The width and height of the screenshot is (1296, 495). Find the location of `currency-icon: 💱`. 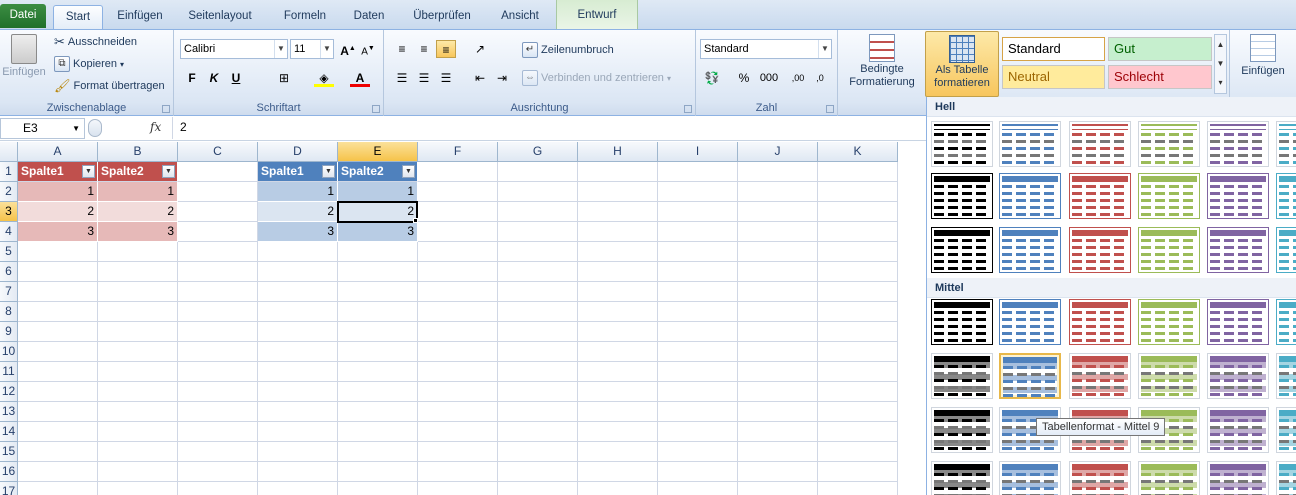

currency-icon: 💱 is located at coordinates (712, 78).